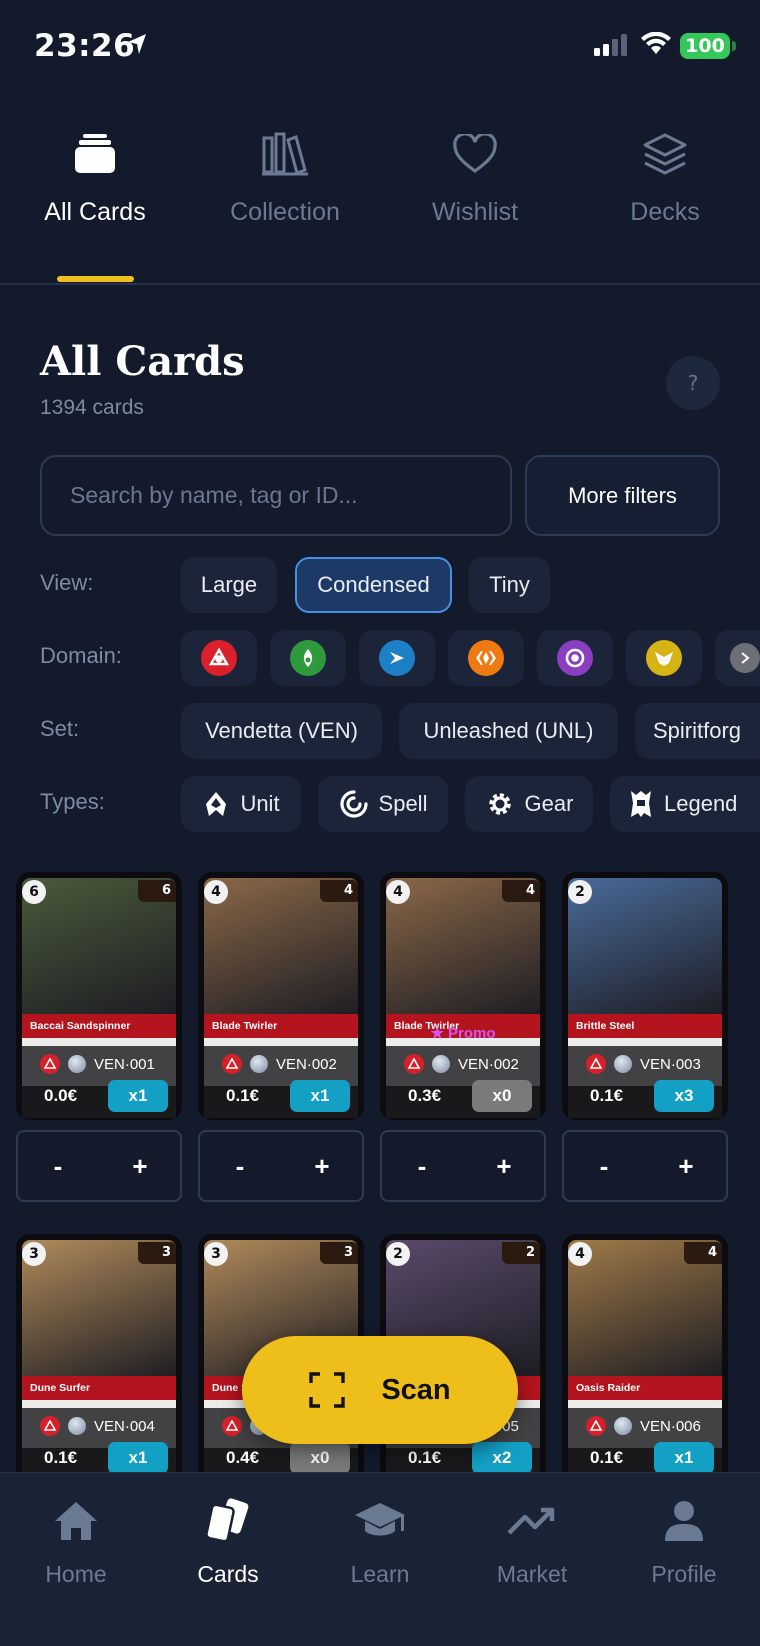  What do you see at coordinates (380, 284) in the screenshot?
I see `tabs-divider` at bounding box center [380, 284].